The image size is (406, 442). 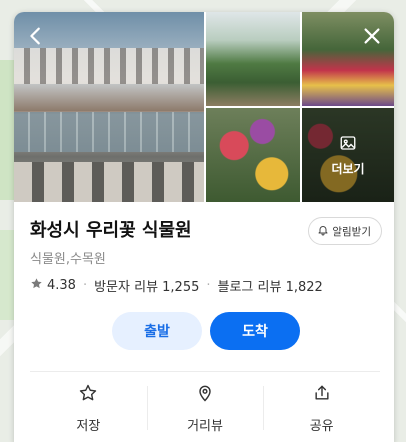 I want to click on more-photos-button: 더보기, so click(x=348, y=155).